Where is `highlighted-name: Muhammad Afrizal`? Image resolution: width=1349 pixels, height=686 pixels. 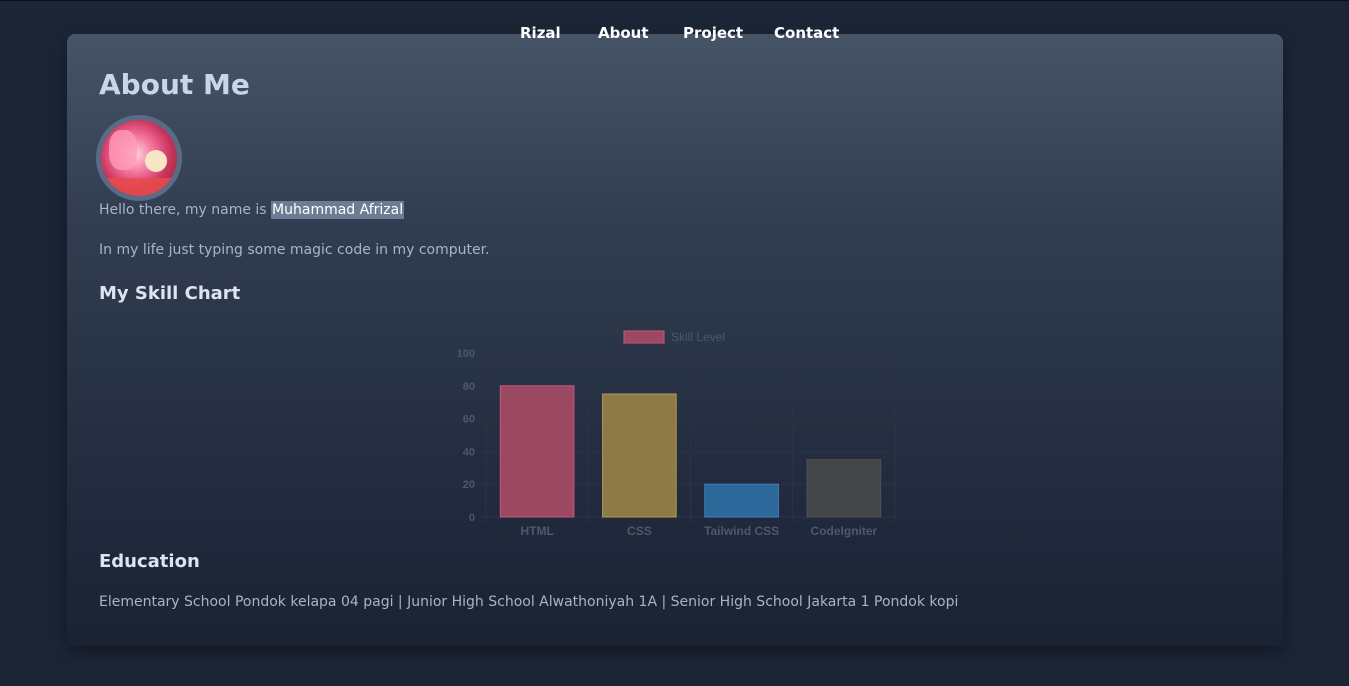
highlighted-name: Muhammad Afrizal is located at coordinates (338, 210).